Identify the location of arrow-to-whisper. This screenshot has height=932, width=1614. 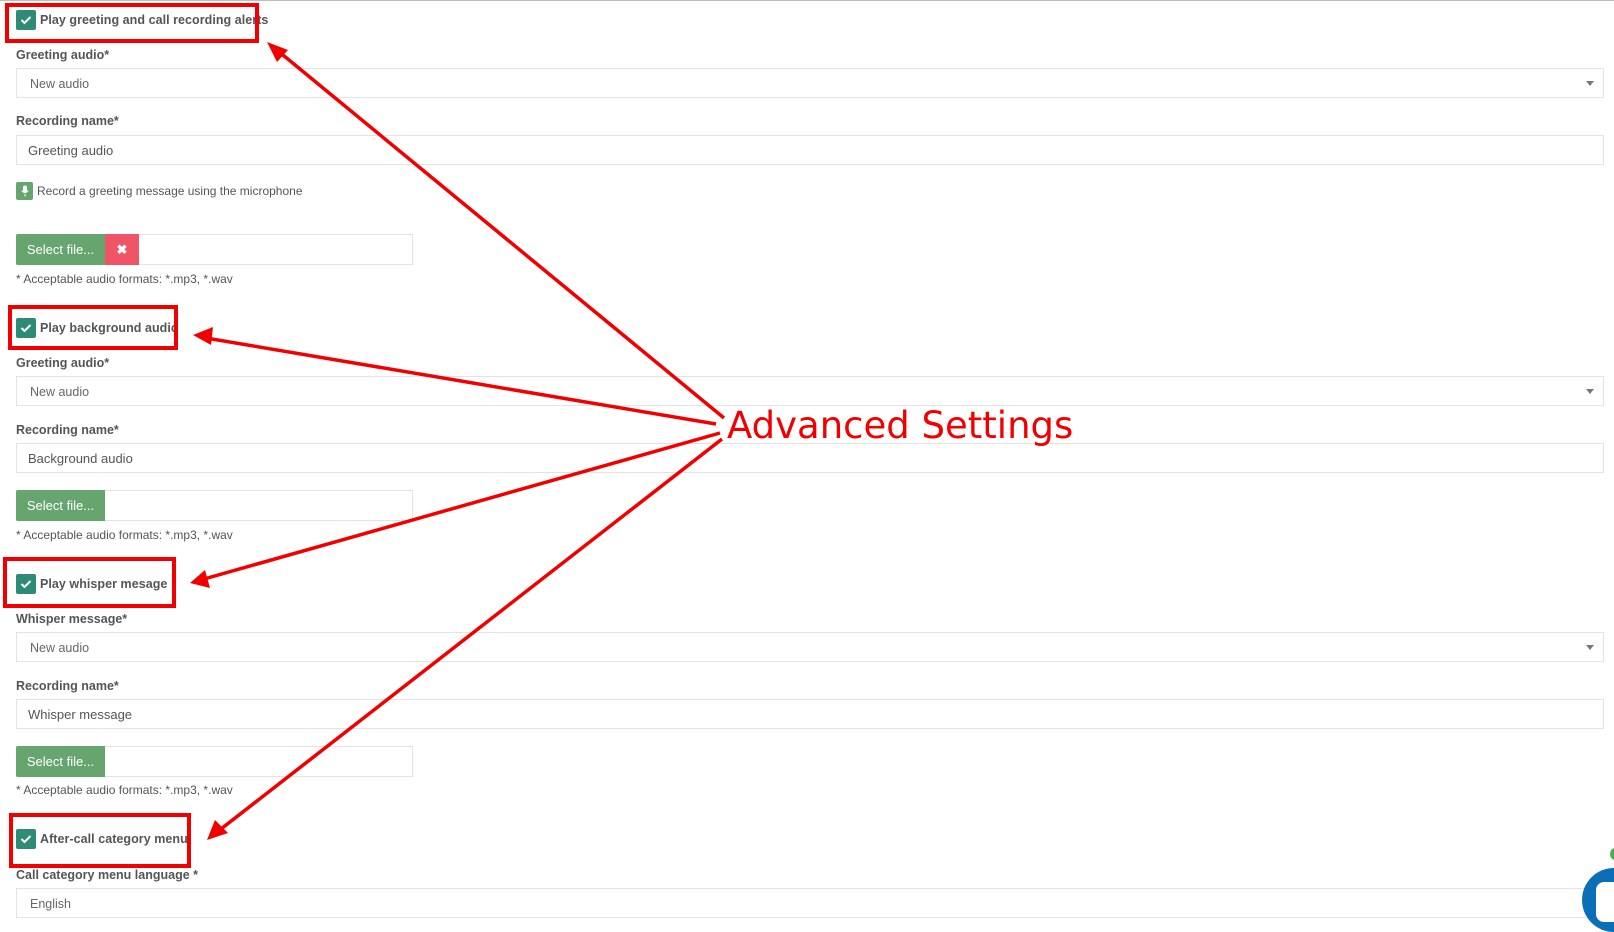
(458, 507).